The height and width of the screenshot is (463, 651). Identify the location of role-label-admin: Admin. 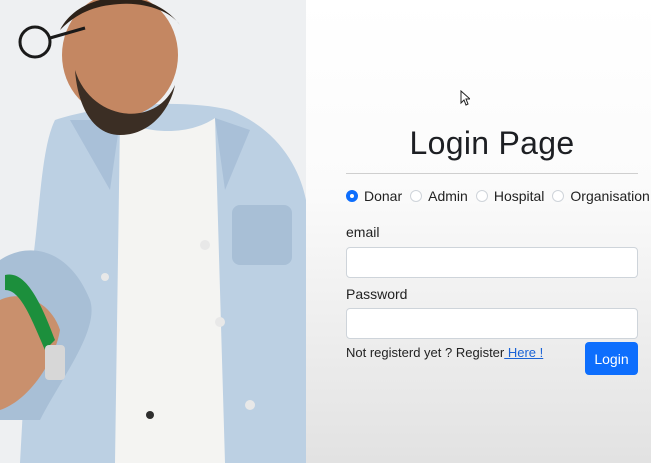
(448, 196).